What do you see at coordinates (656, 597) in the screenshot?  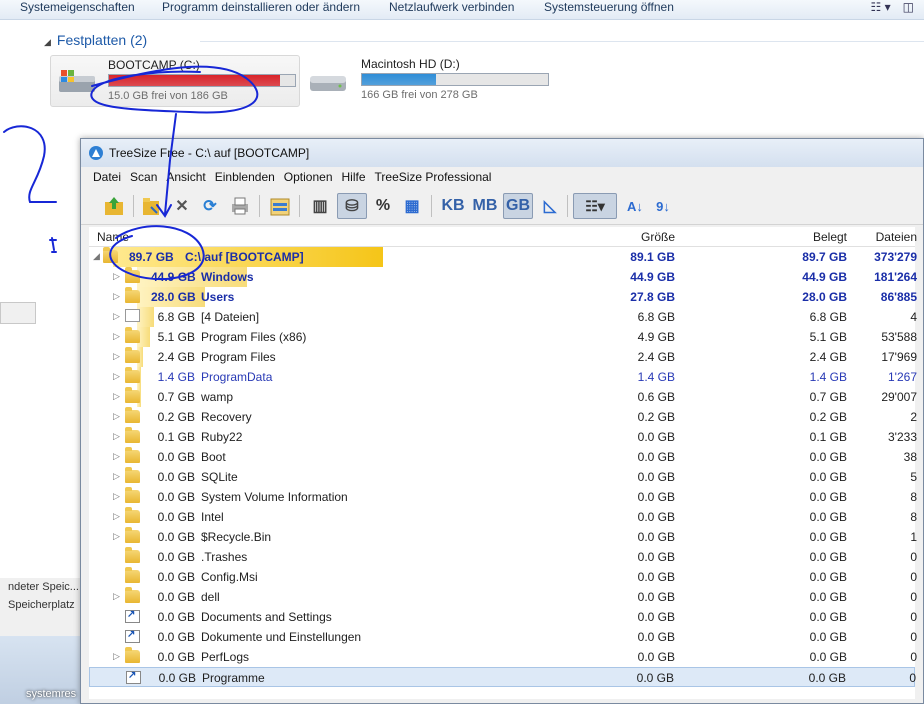 I see `row-gr: 0.0 GB` at bounding box center [656, 597].